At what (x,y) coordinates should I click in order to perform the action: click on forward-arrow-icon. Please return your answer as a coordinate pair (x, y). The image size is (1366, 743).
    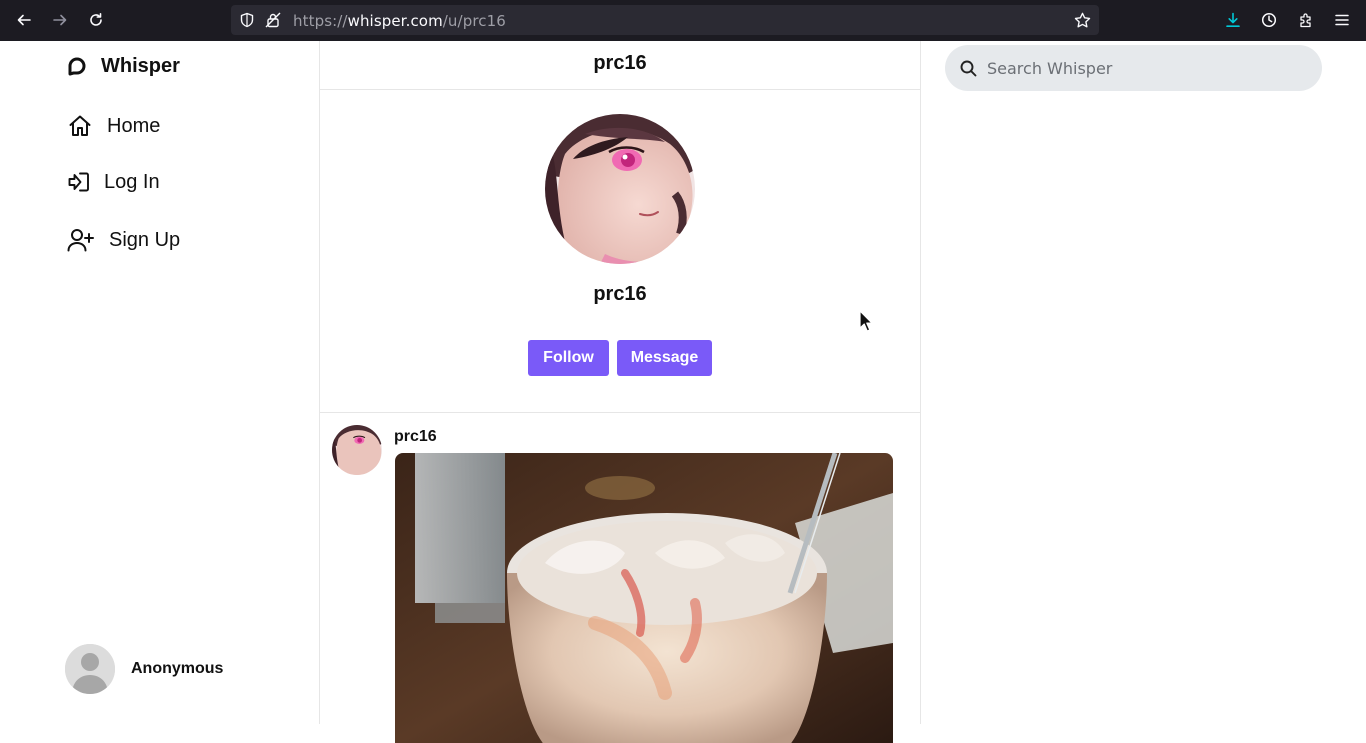
    Looking at the image, I should click on (60, 20).